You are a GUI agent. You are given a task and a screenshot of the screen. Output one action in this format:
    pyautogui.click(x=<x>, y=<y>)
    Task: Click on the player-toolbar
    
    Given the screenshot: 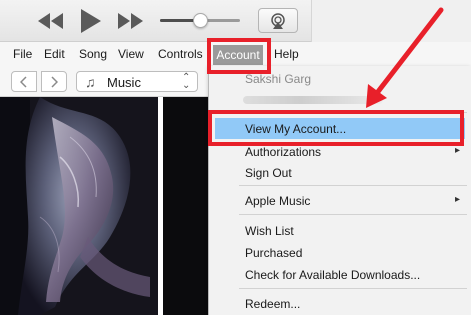 What is the action you would take?
    pyautogui.click(x=235, y=21)
    